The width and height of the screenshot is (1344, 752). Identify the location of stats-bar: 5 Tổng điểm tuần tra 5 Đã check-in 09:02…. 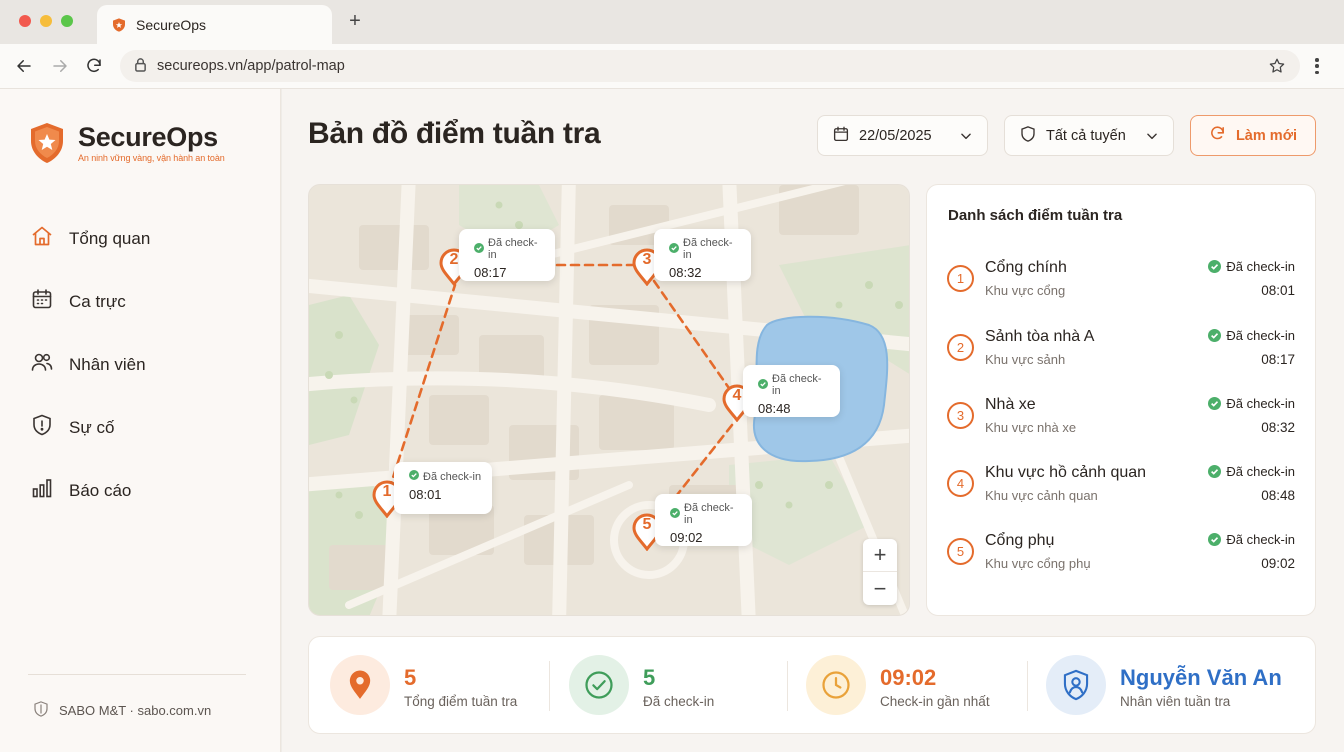
(812, 685).